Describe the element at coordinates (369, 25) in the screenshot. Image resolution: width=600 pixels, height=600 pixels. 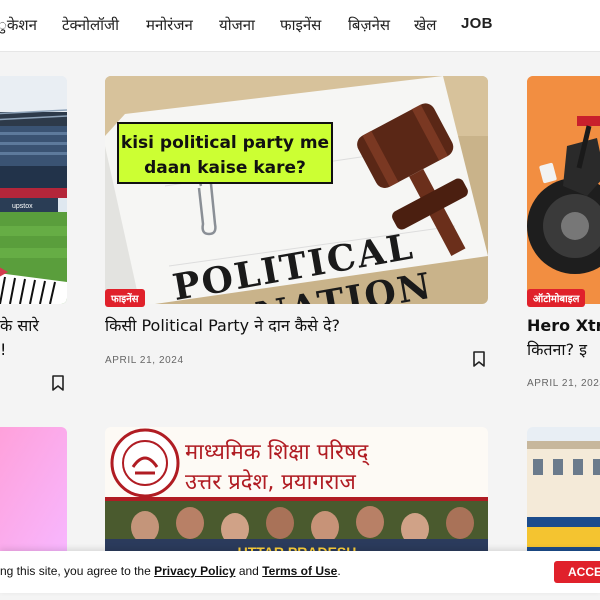
I see `nav-item-business: बिज़नेस` at that location.